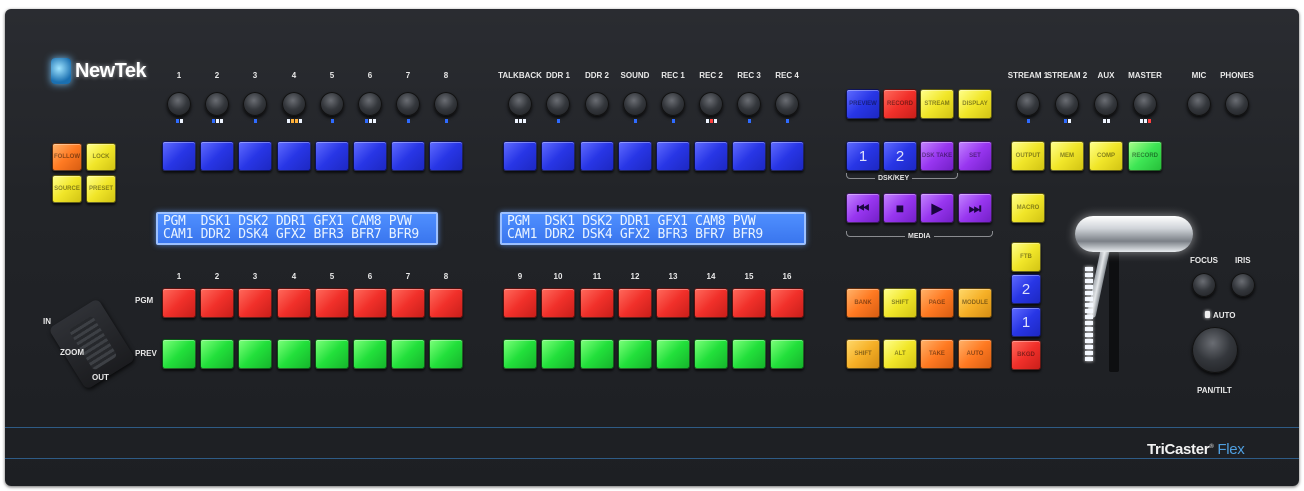 The height and width of the screenshot is (491, 1304). Describe the element at coordinates (975, 104) in the screenshot. I see `delegate-button-display: DISPLAY` at that location.